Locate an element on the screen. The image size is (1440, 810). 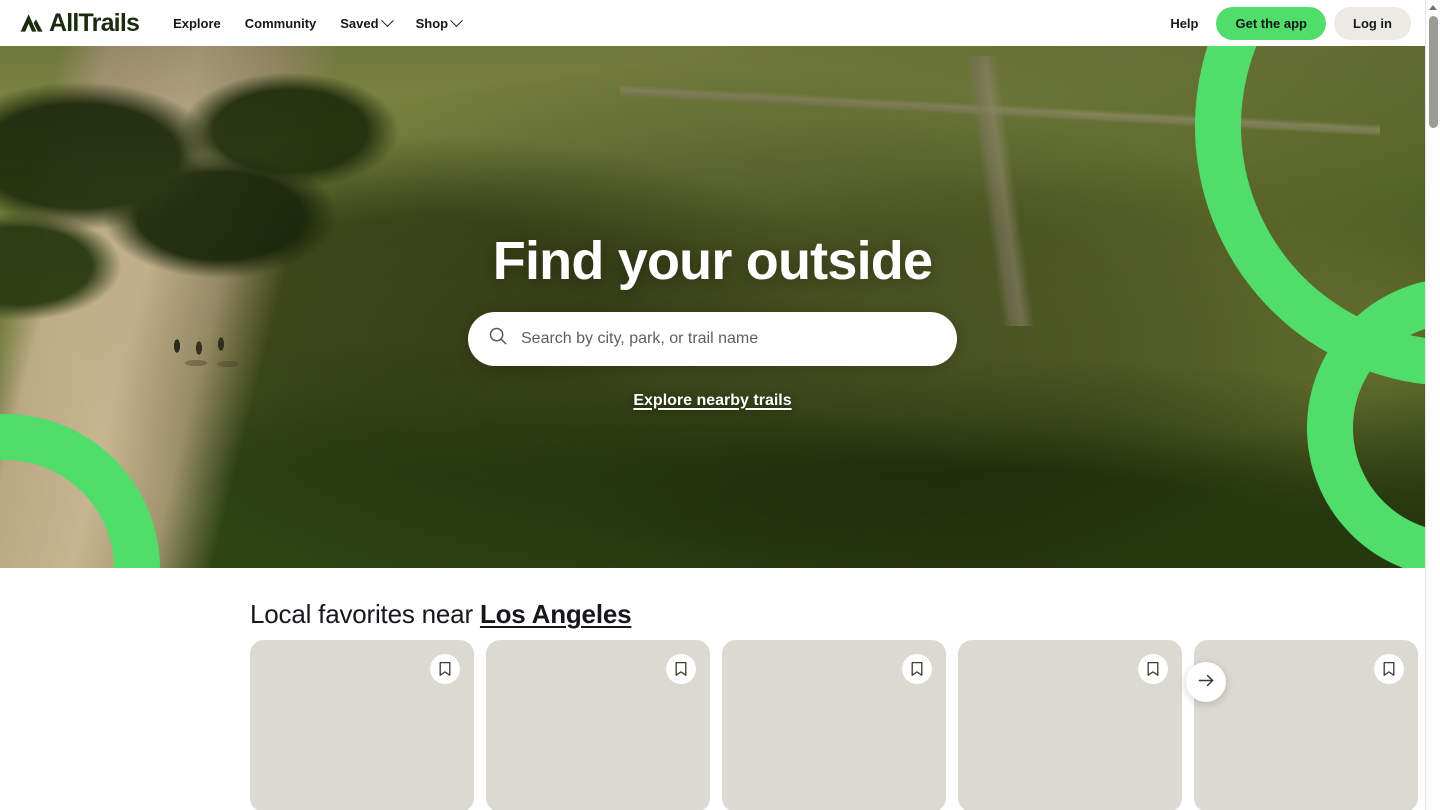
explore-nearby-trails-link: Explore nearby trails is located at coordinates (712, 401).